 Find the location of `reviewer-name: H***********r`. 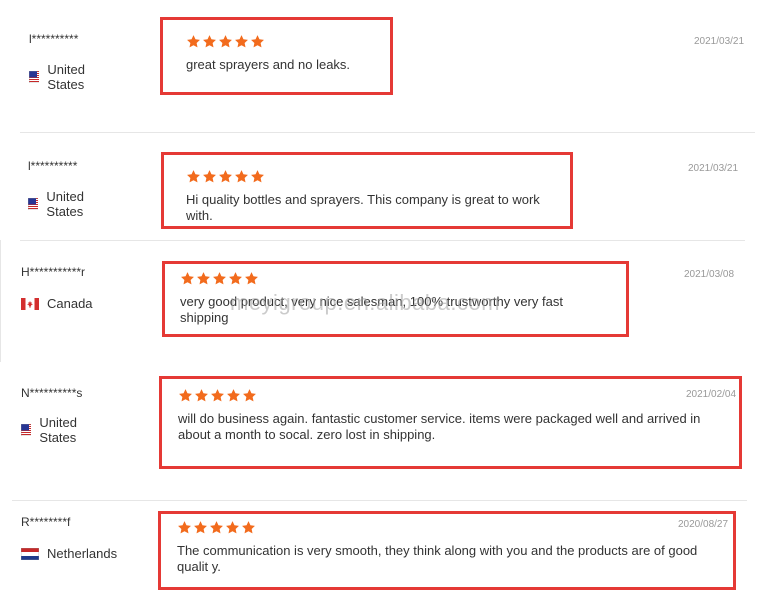

reviewer-name: H***********r is located at coordinates (53, 272).